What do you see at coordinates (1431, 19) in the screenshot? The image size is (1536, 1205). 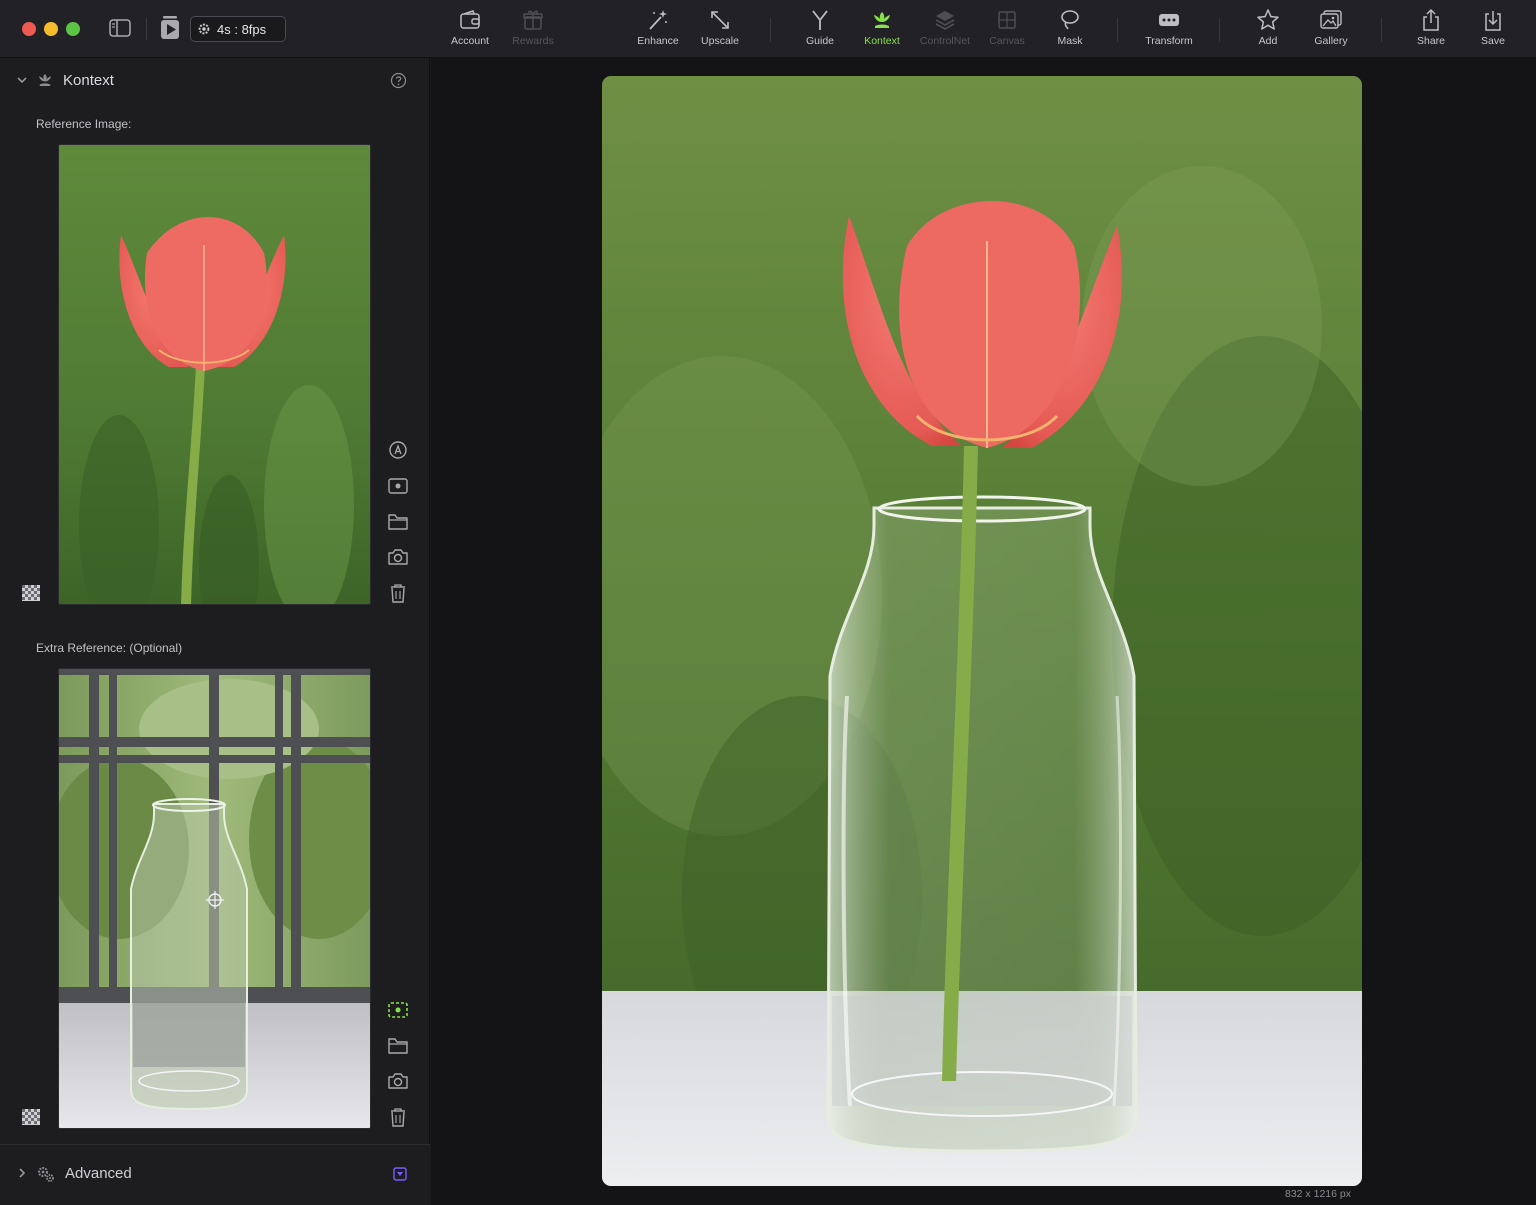 I see `share-icon` at bounding box center [1431, 19].